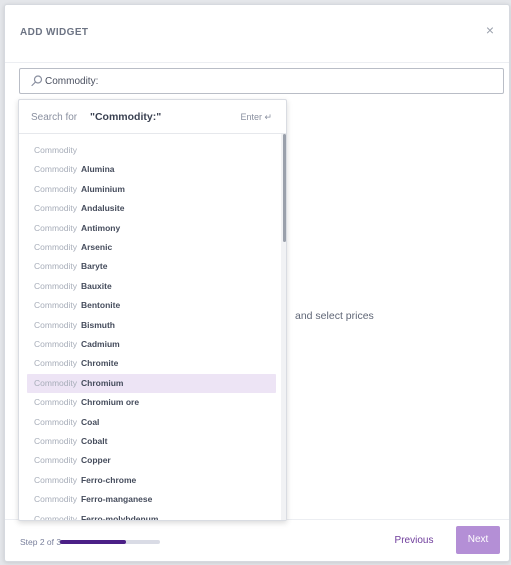  I want to click on suggestion-name: Bentonite, so click(100, 305).